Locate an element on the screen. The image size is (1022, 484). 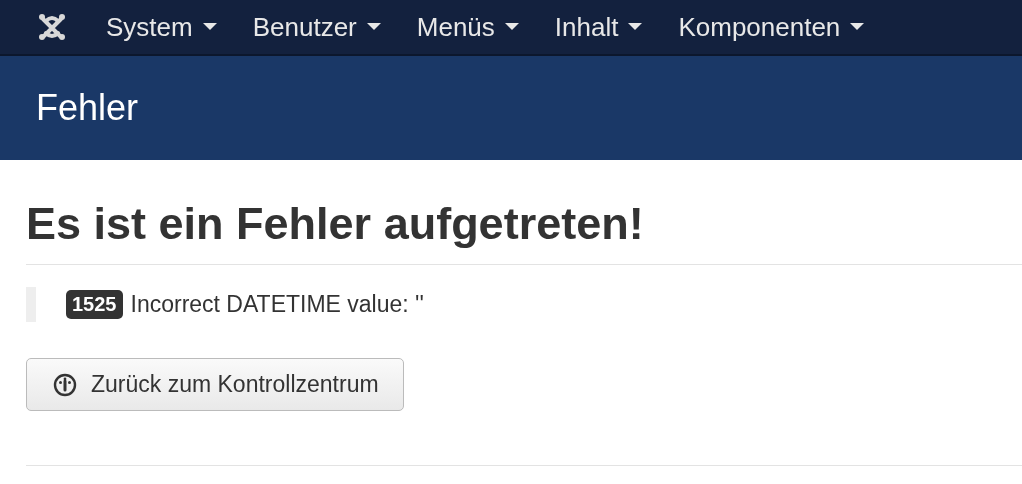
menu-item: Menüs is located at coordinates (467, 27).